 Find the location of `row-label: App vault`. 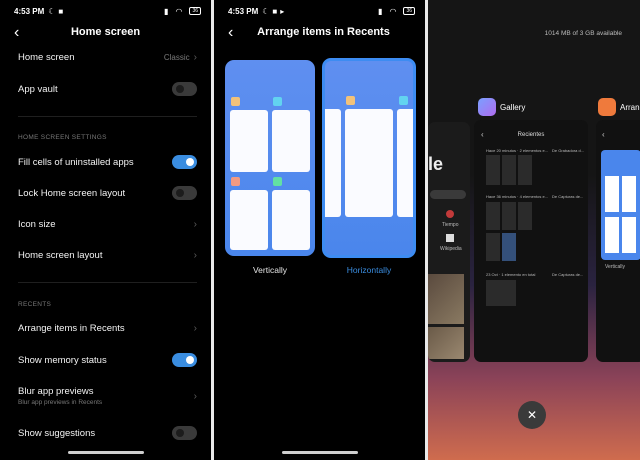

row-label: App vault is located at coordinates (38, 89).